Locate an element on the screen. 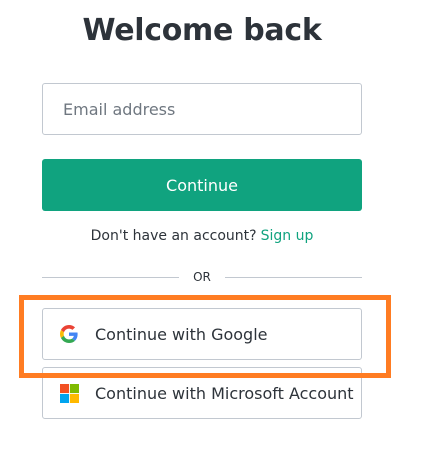 The image size is (421, 471). signup-row: Don't have an account? Sign up is located at coordinates (202, 236).